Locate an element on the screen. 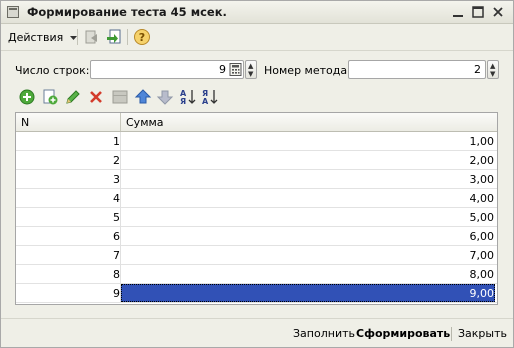 This screenshot has height=348, width=514. cell-n: 9 is located at coordinates (68, 293).